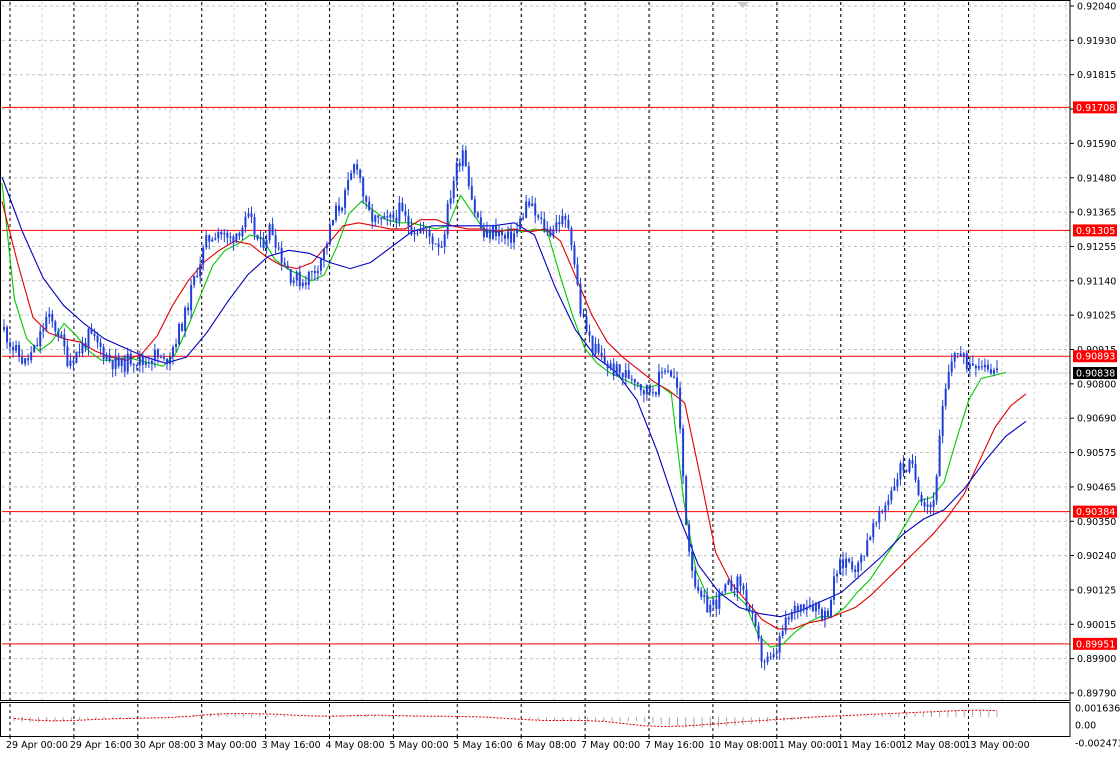 This screenshot has height=763, width=1120. Describe the element at coordinates (505, 718) in the screenshot. I see `signal-line` at that location.